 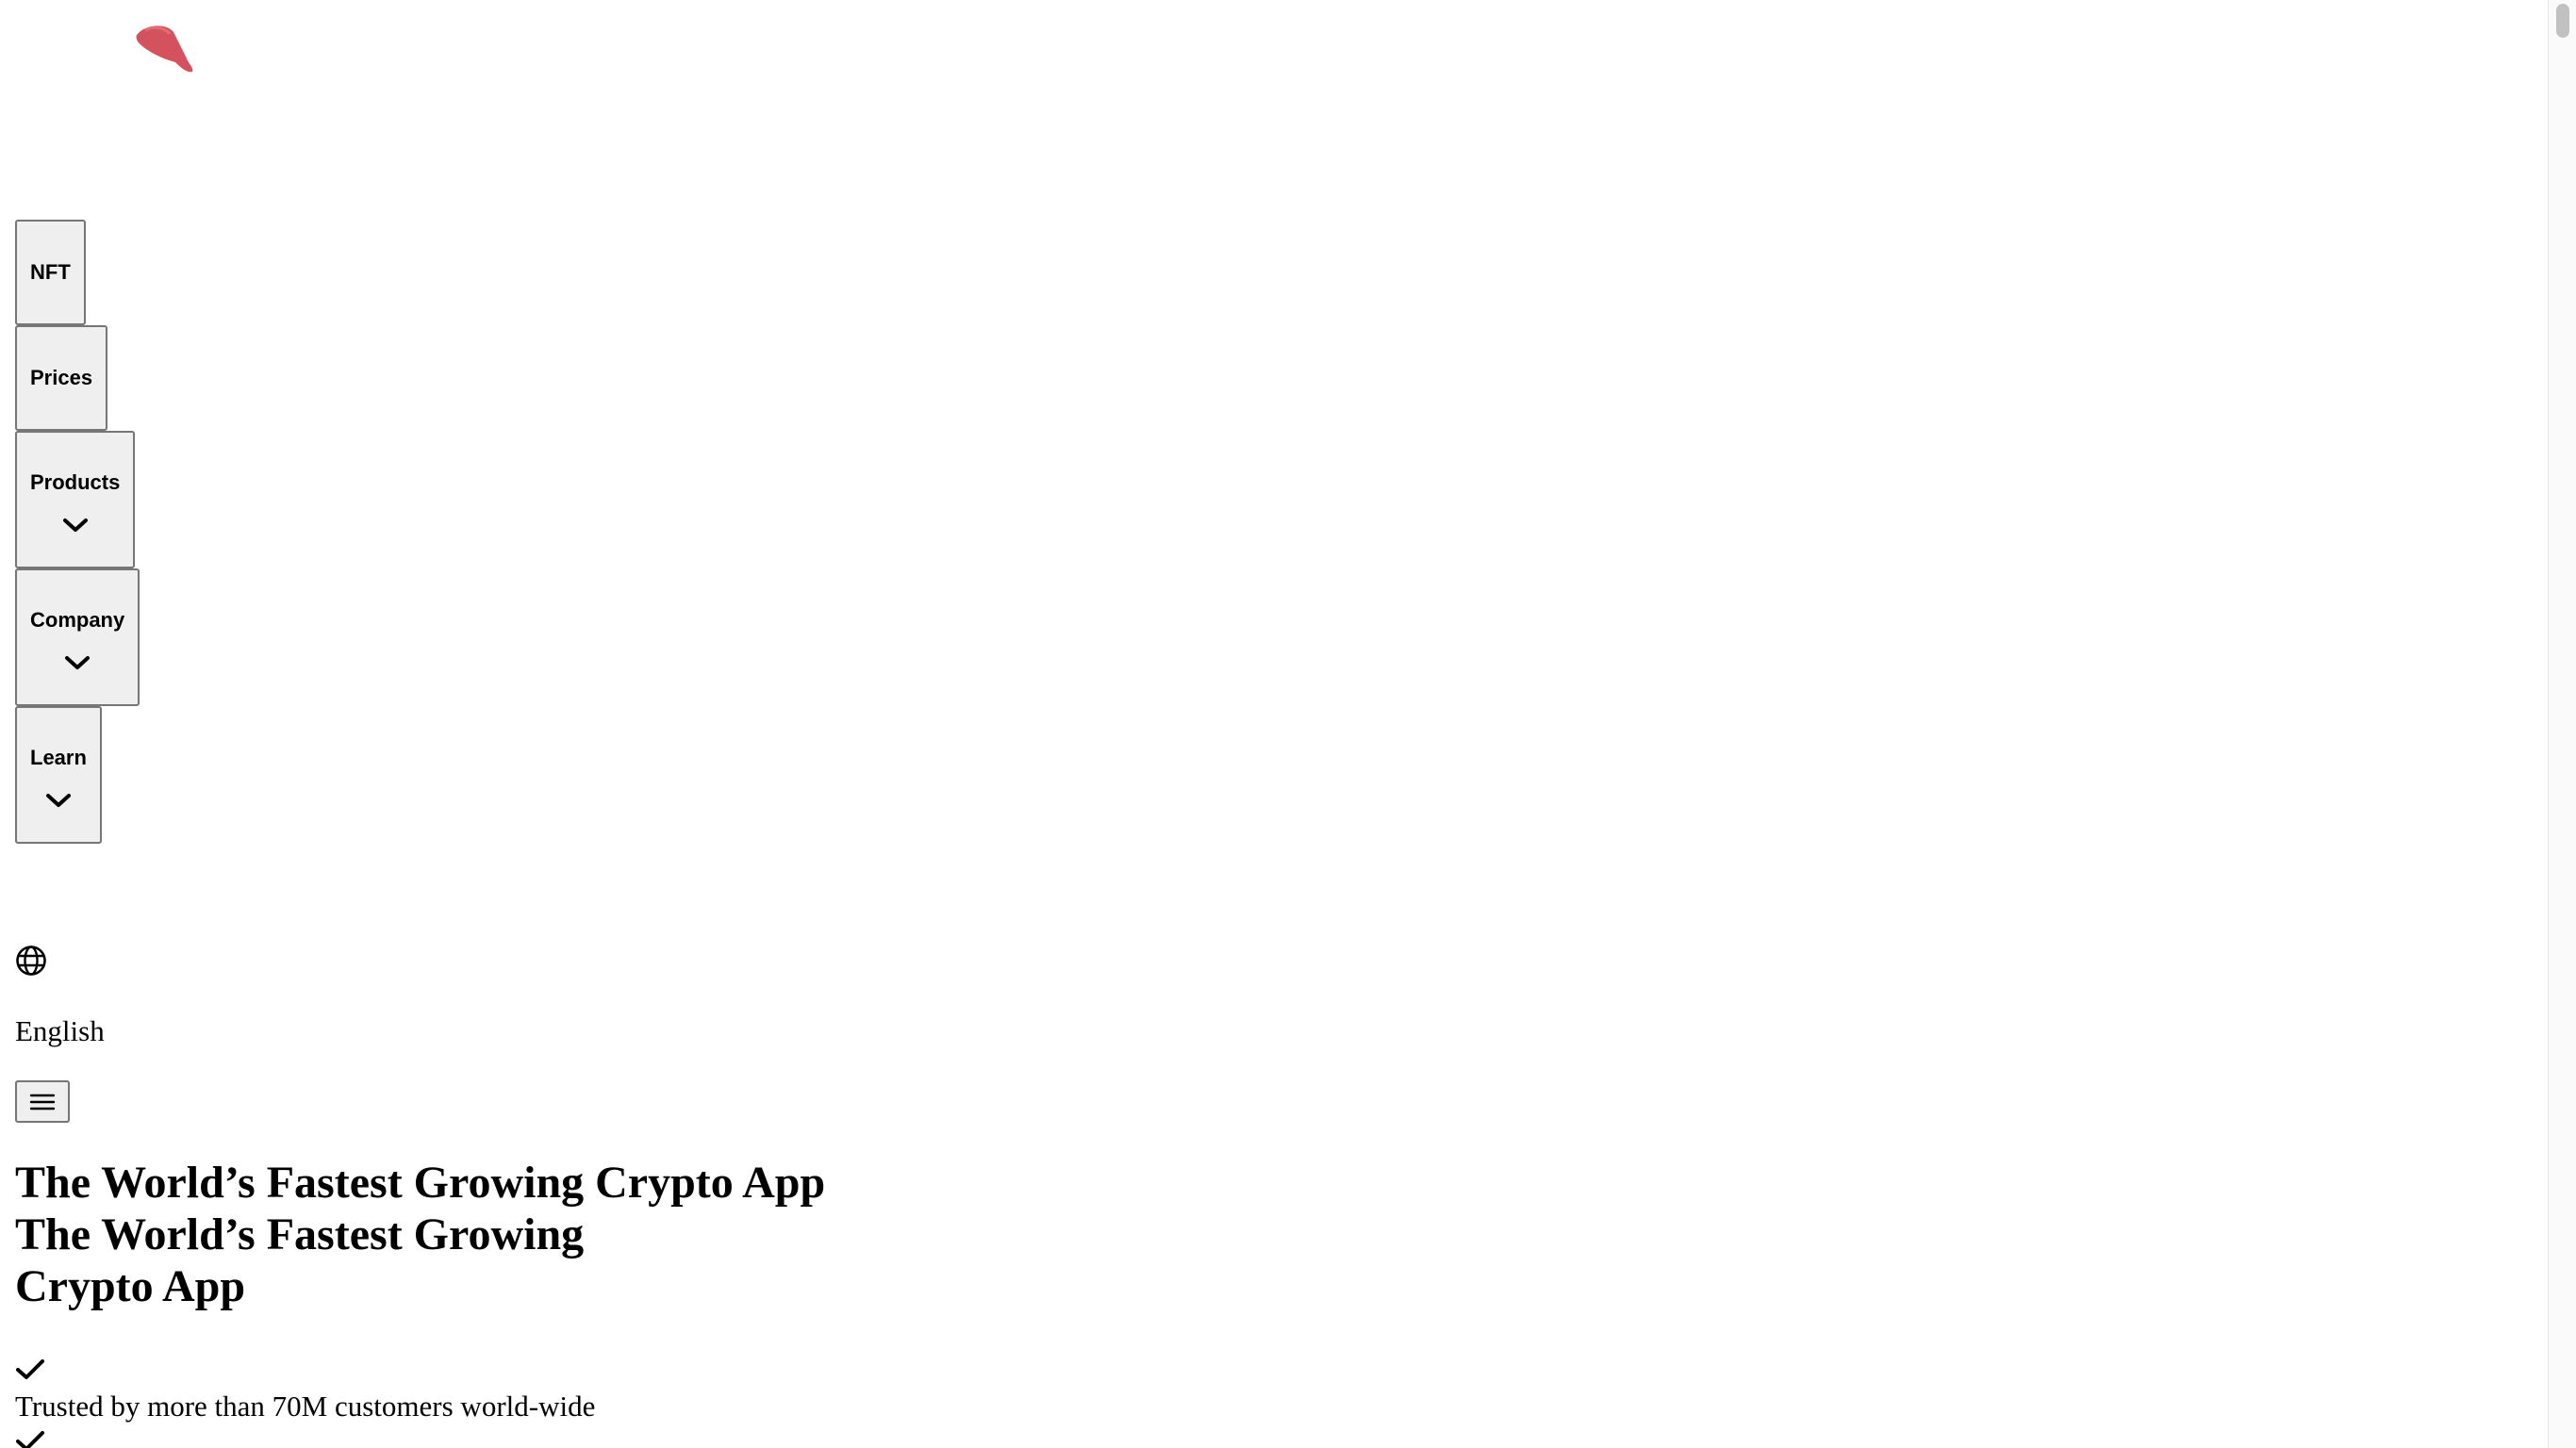 I want to click on hamburger-menu-button, so click(x=42, y=1101).